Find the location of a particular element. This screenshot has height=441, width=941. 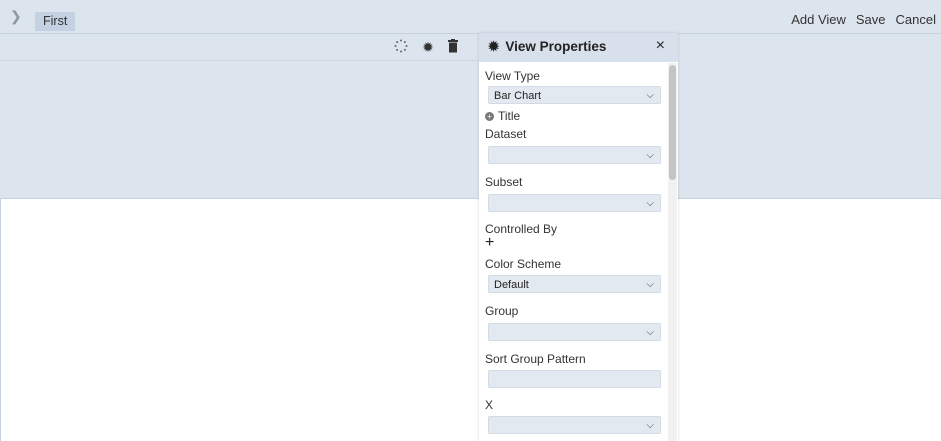

panel-title-text: View Properties is located at coordinates (556, 46).